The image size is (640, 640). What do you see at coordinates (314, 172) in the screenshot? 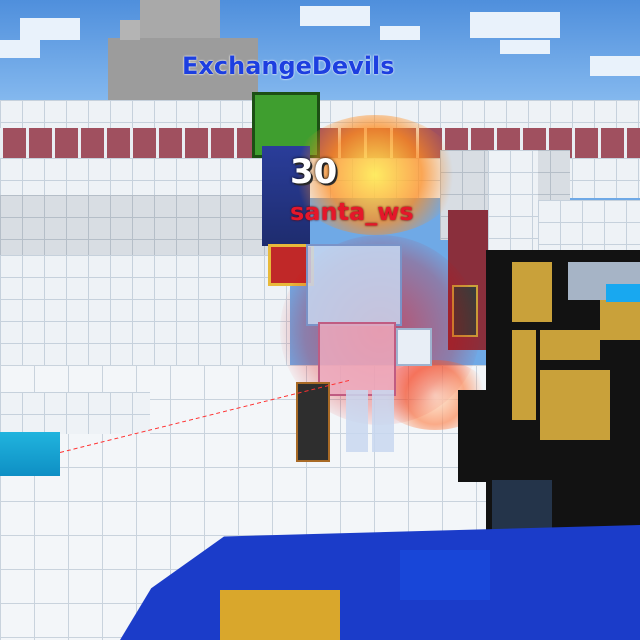
I see `damage-number: 30` at bounding box center [314, 172].